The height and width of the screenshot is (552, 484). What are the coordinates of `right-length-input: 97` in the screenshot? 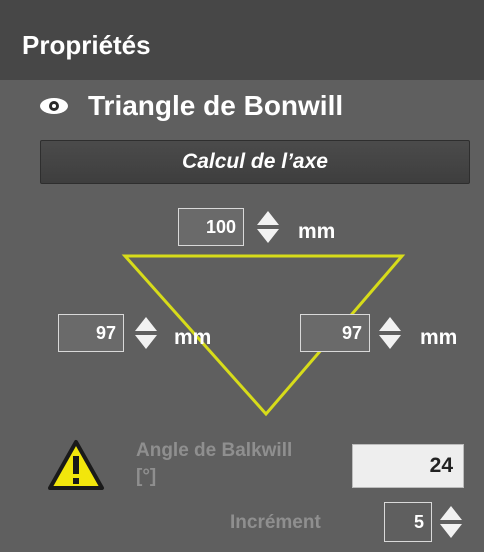 It's located at (335, 333).